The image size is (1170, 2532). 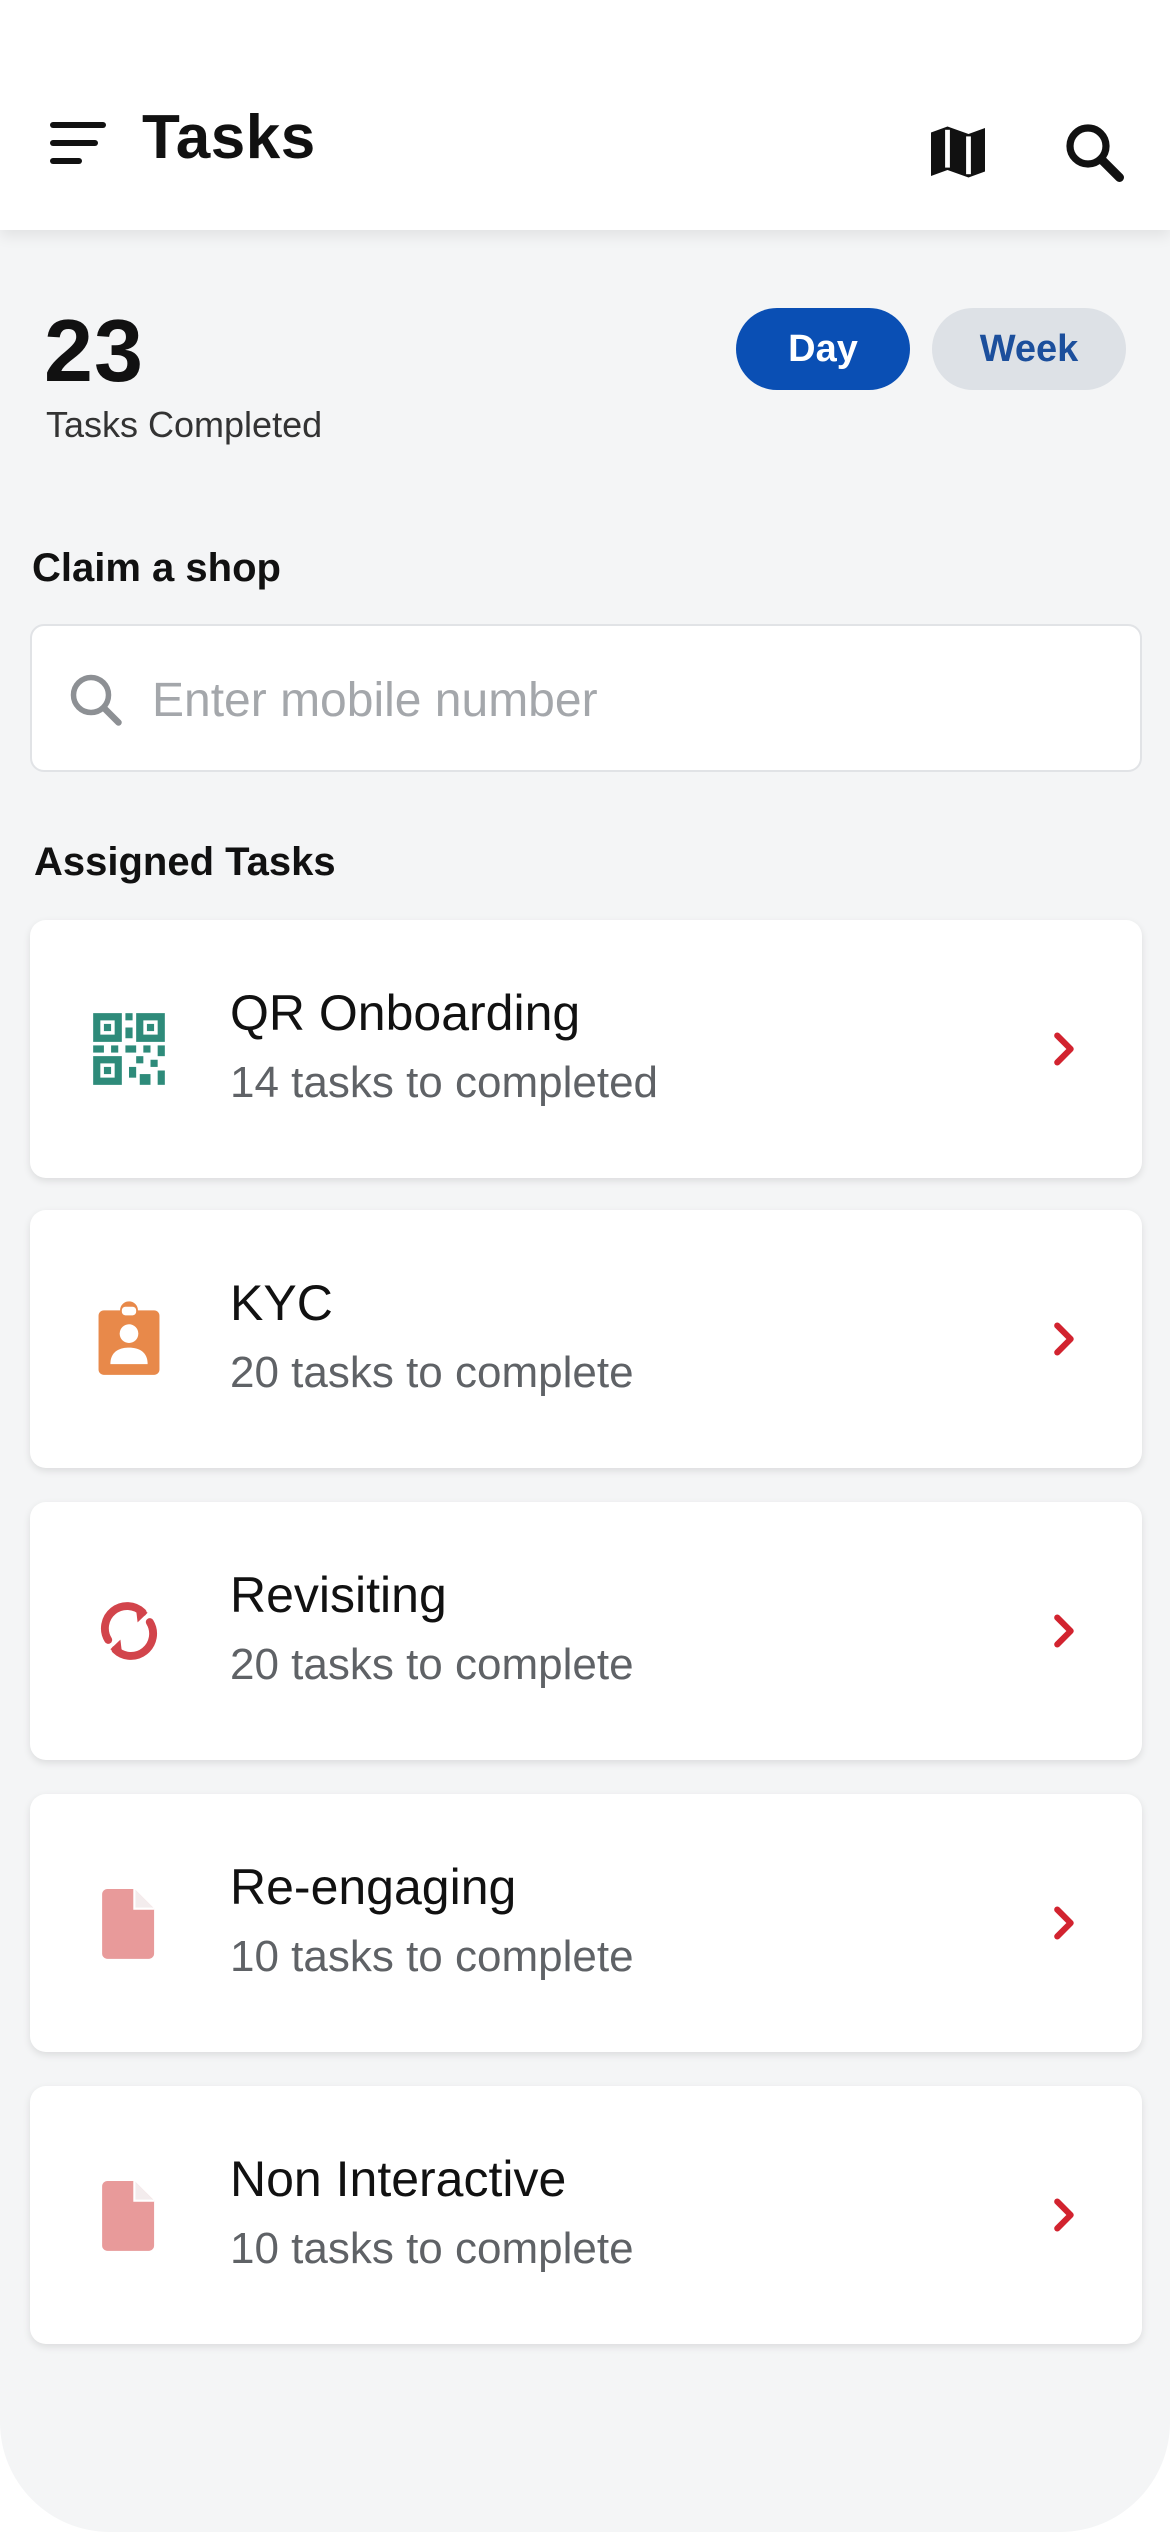 What do you see at coordinates (156, 568) in the screenshot?
I see `claim-shop-heading: Claim a shop` at bounding box center [156, 568].